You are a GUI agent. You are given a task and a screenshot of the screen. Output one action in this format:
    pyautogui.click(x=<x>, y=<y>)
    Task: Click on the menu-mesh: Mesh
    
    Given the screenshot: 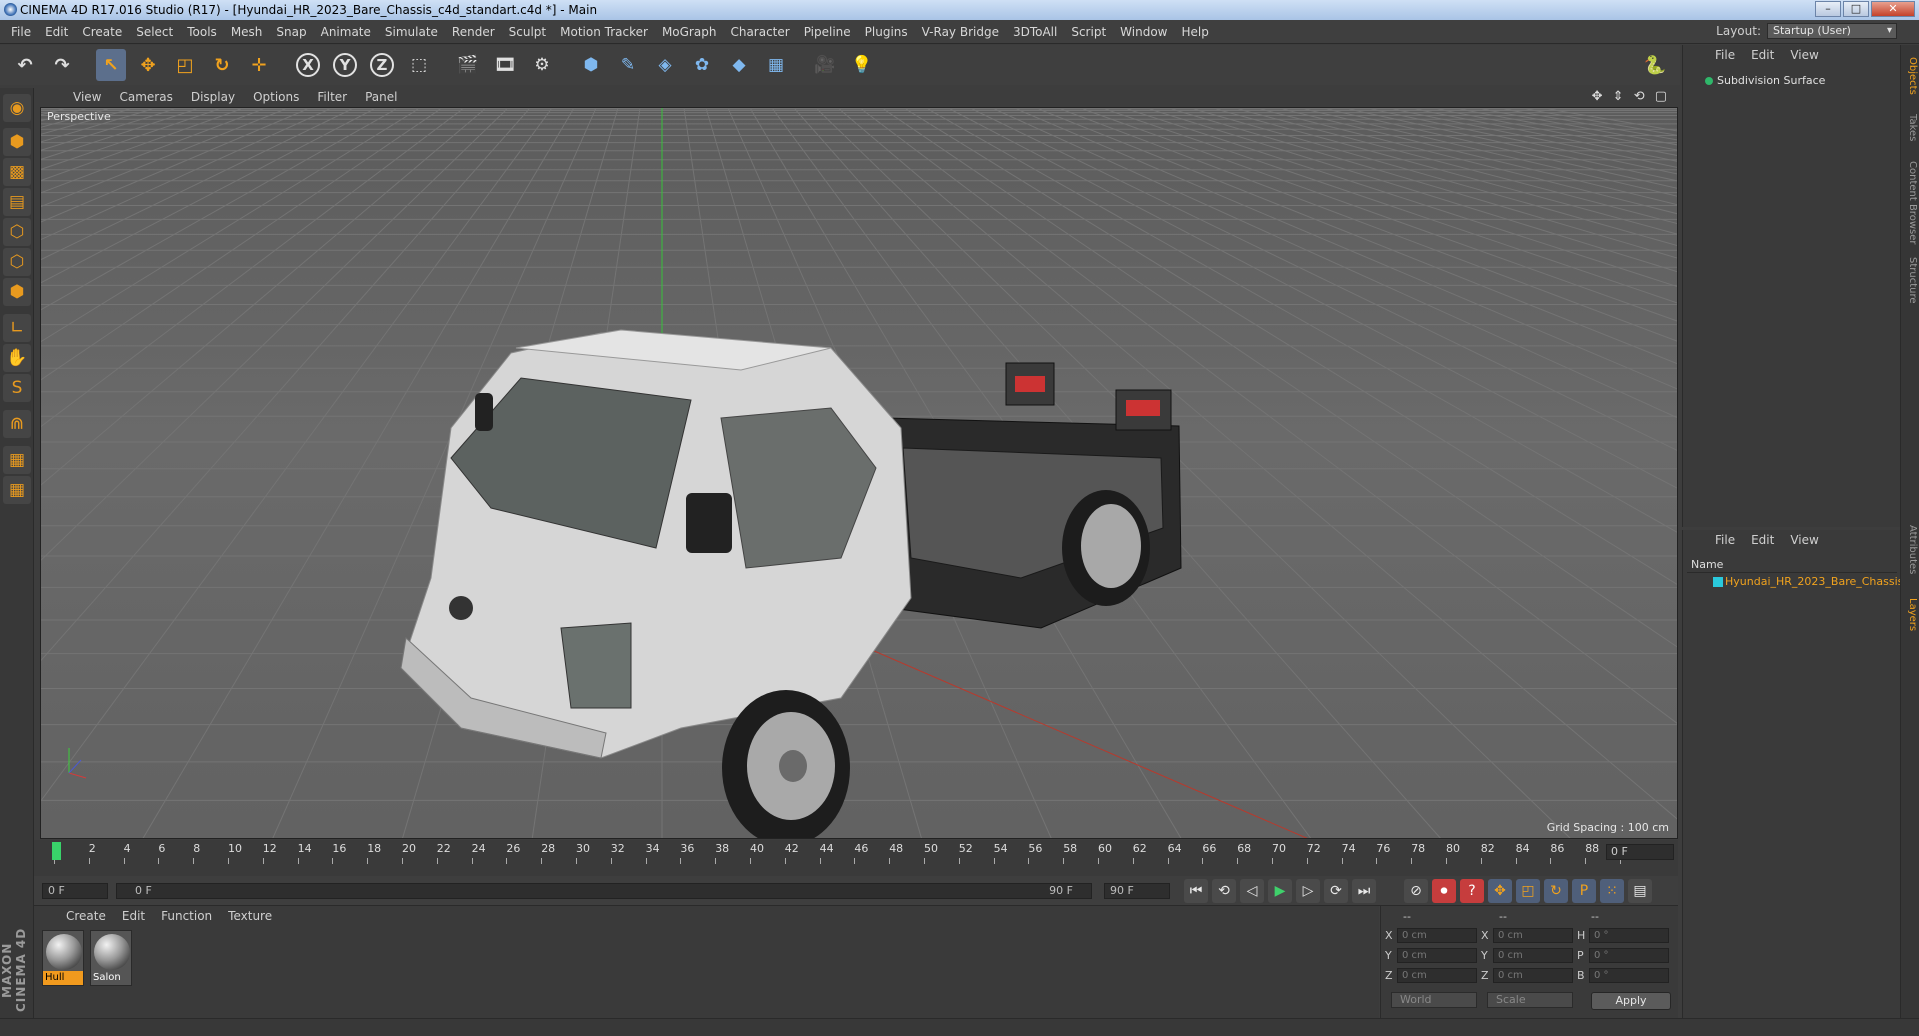 What is the action you would take?
    pyautogui.click(x=247, y=32)
    